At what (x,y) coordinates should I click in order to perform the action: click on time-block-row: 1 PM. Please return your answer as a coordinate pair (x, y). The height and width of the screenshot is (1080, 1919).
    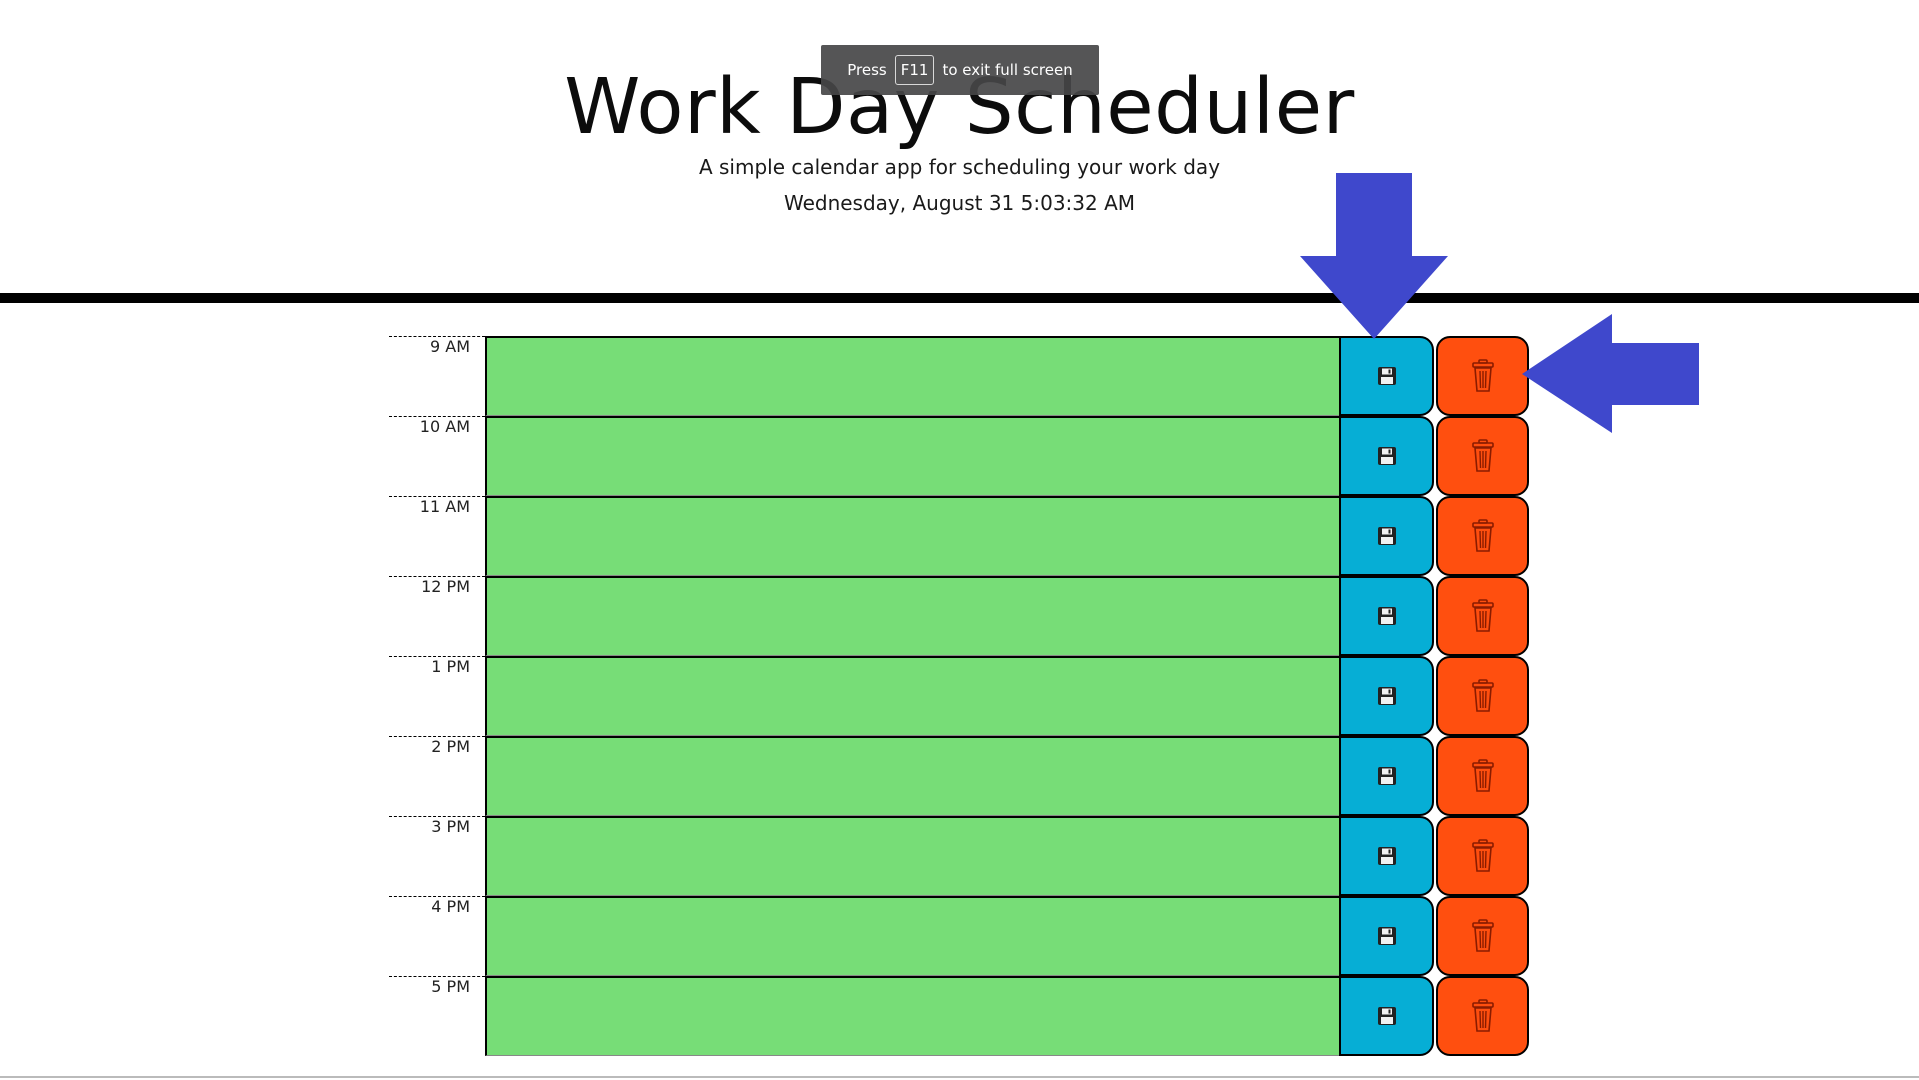
    Looking at the image, I should click on (959, 696).